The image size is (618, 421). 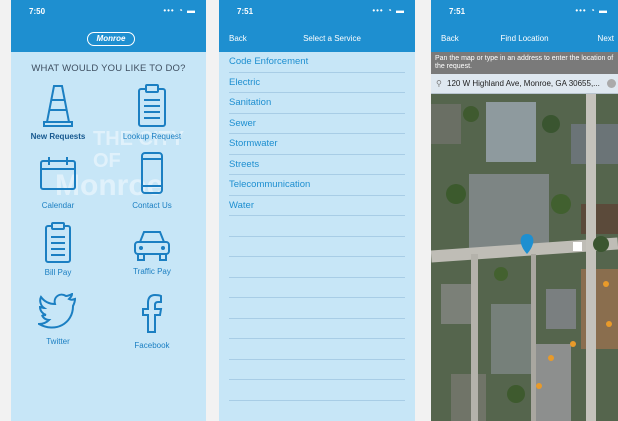 I want to click on lookup-request-button: Lookup Request, so click(x=152, y=112).